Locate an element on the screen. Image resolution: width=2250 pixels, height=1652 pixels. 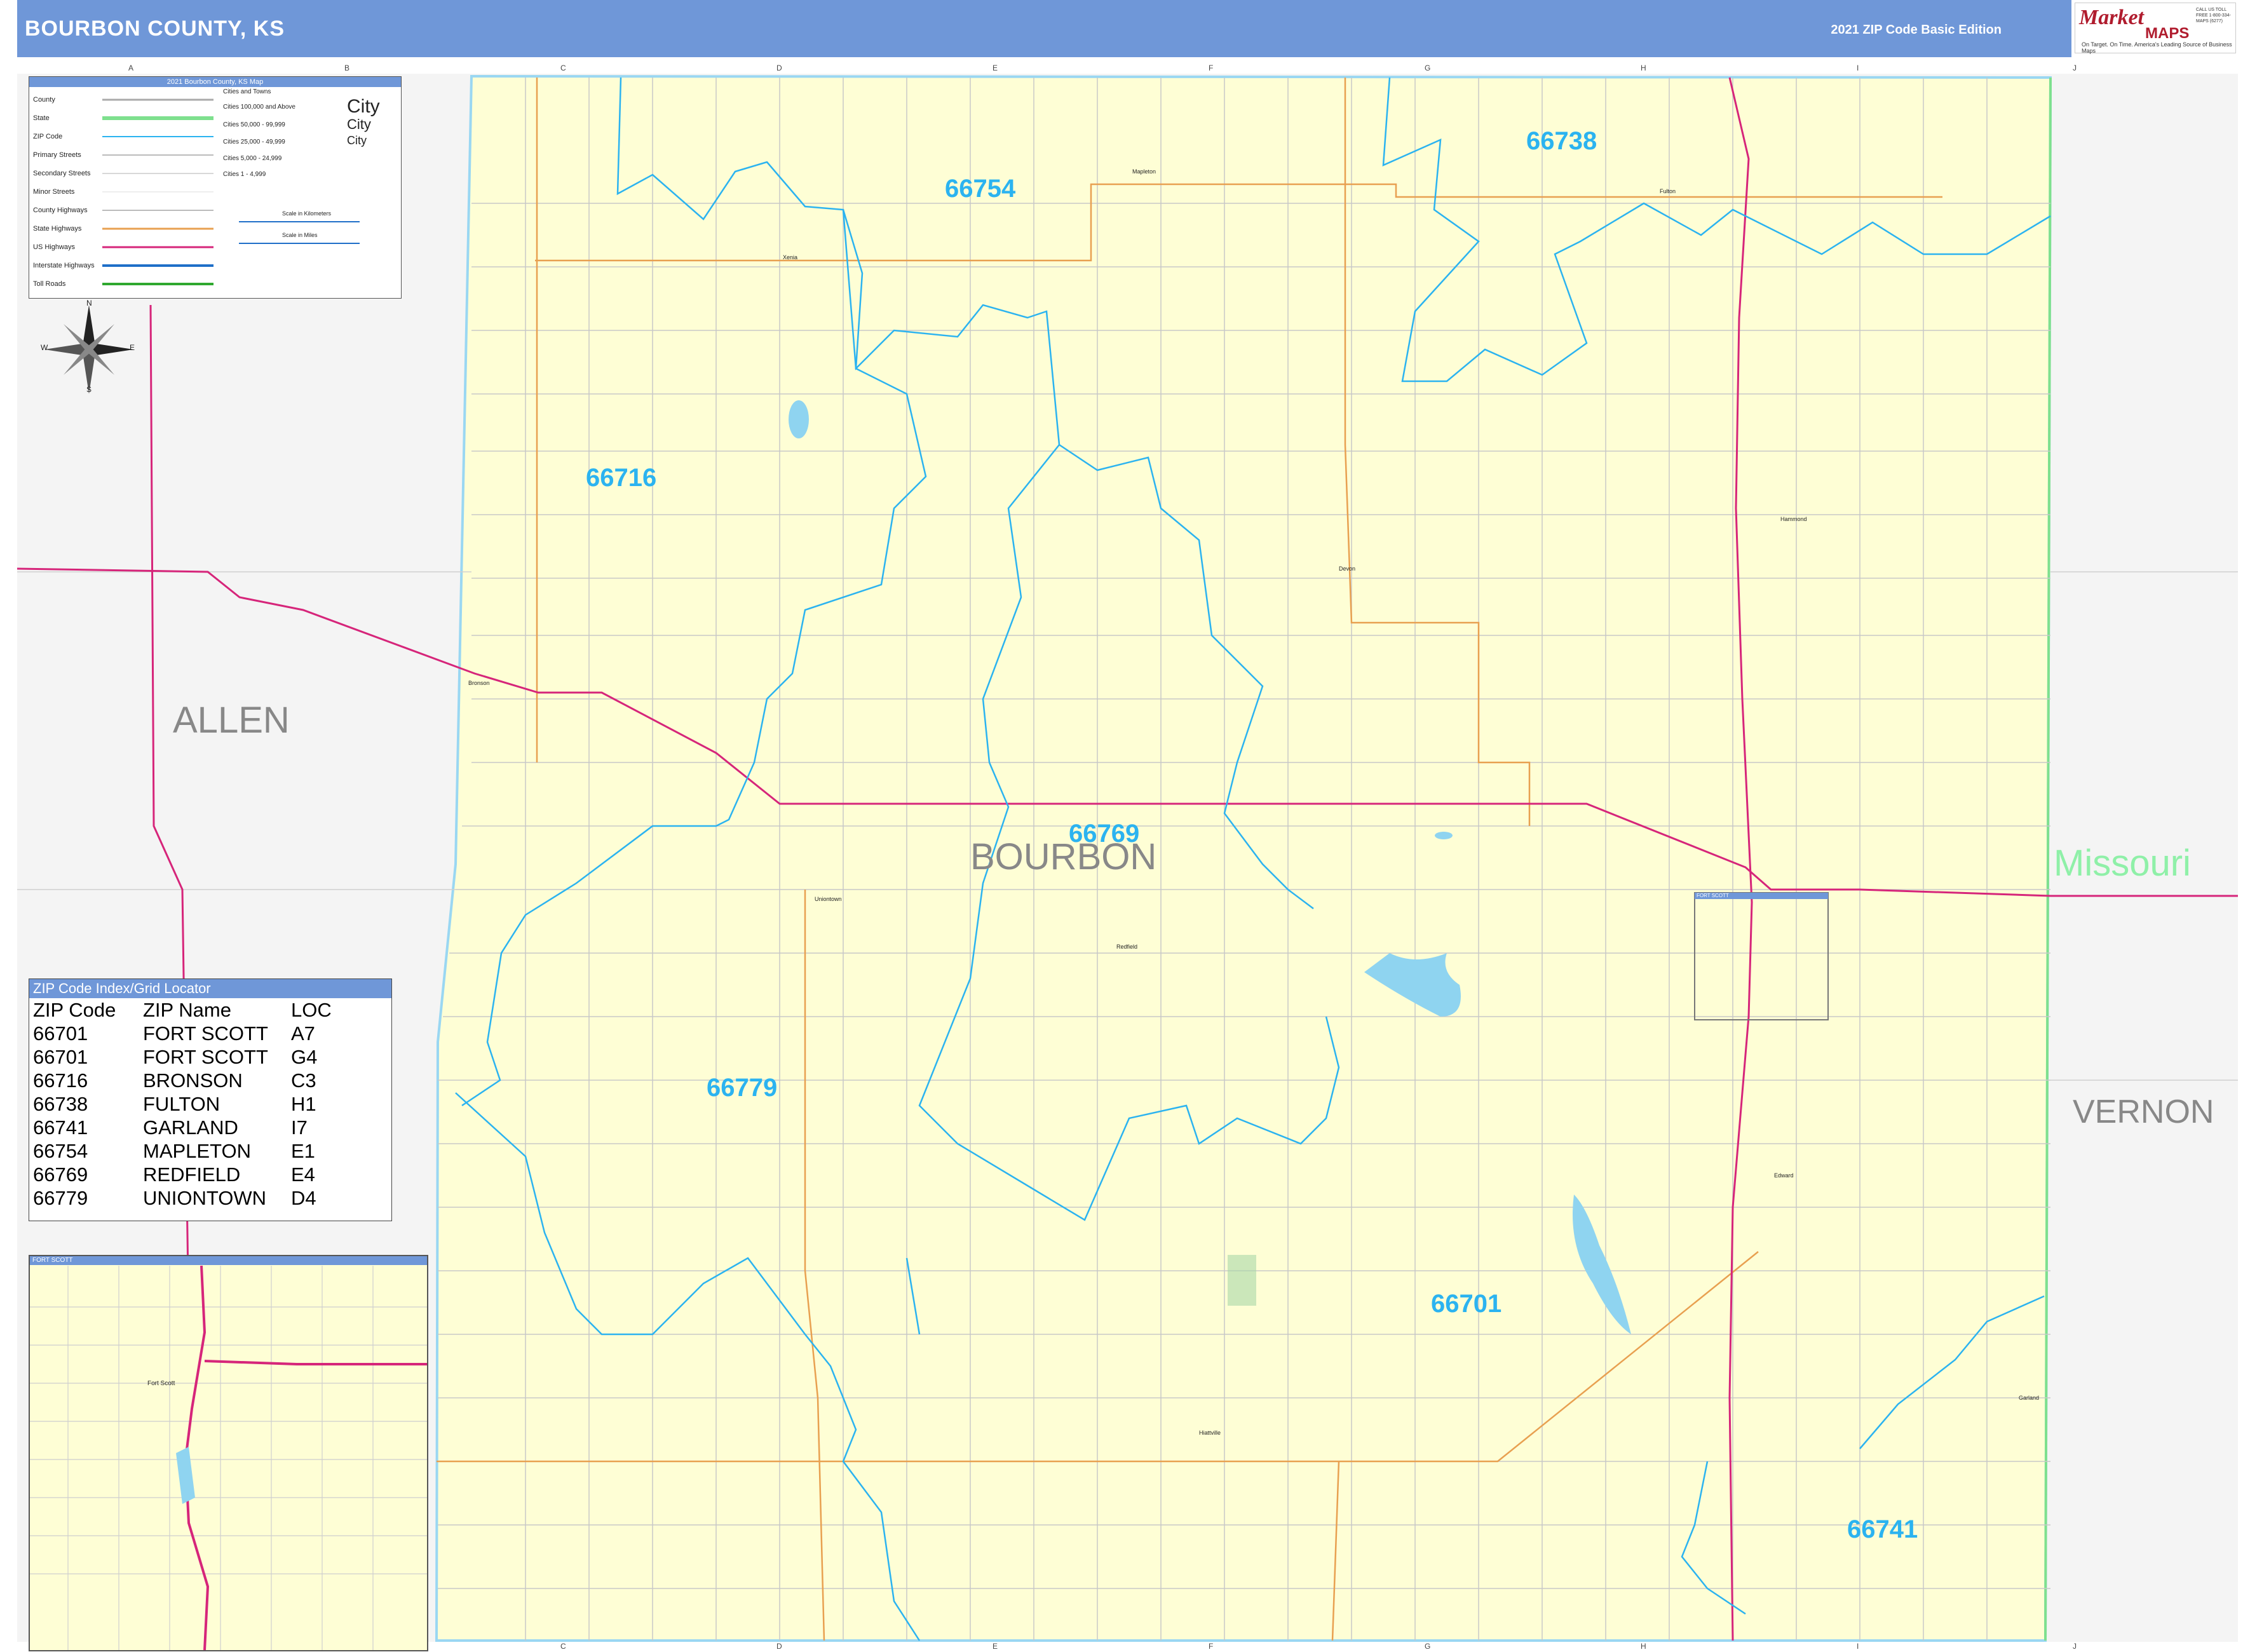
zip-name: FULTON is located at coordinates (181, 1104).